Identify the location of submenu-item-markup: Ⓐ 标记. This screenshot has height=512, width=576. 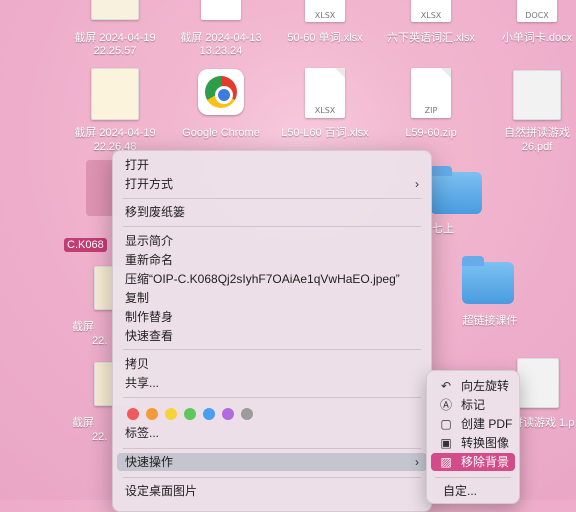
(473, 405).